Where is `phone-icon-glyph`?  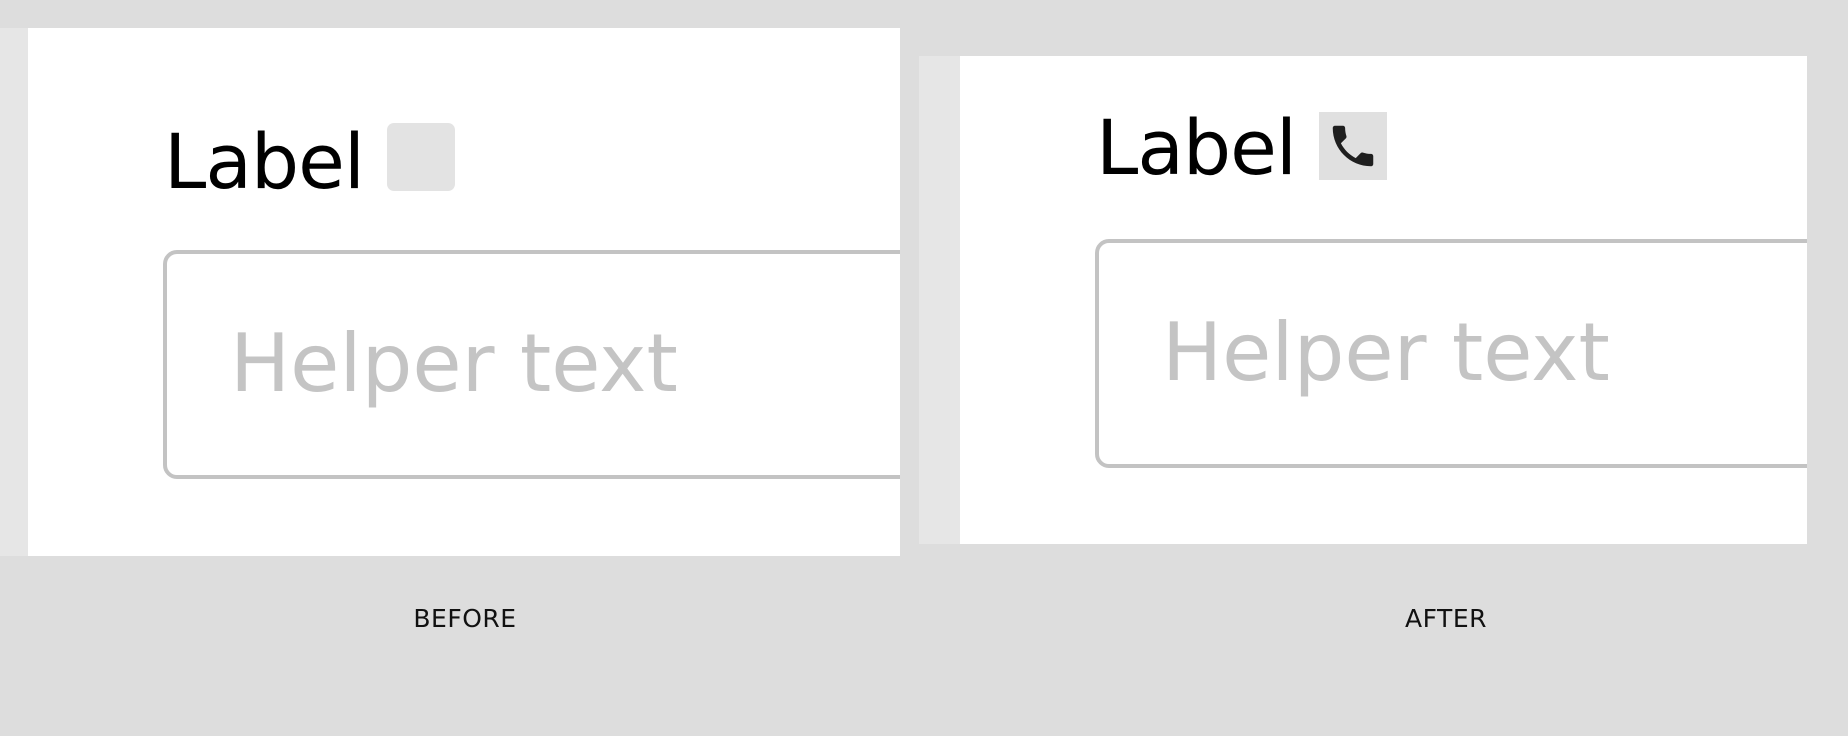
phone-icon-glyph is located at coordinates (1353, 146).